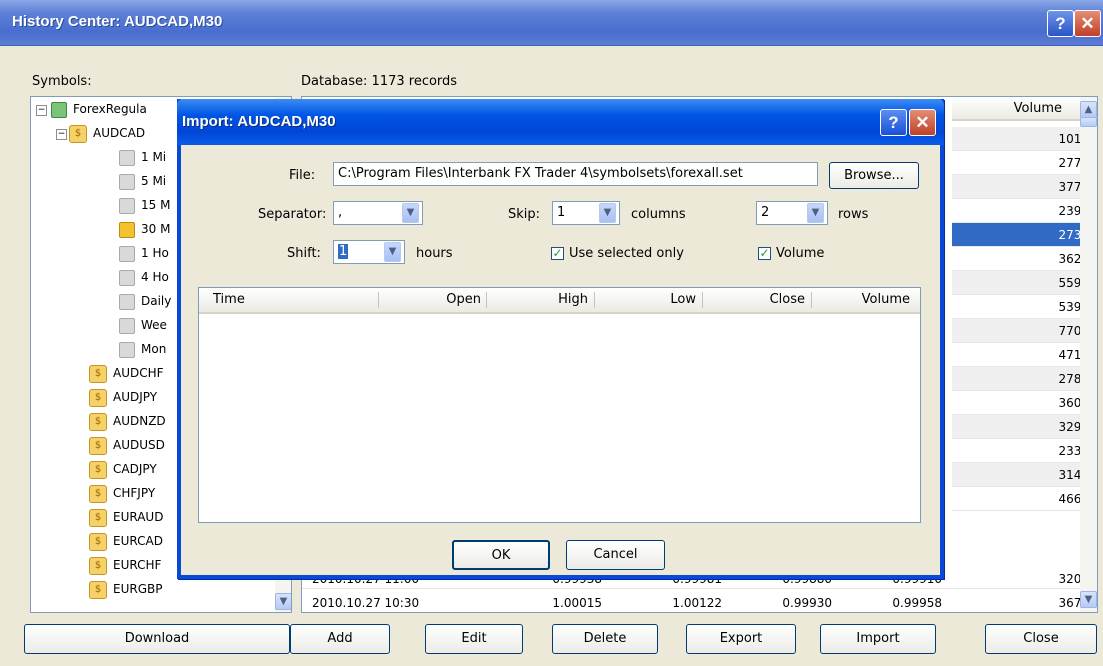 Image resolution: width=1103 pixels, height=666 pixels. I want to click on volume-cell: 7703, so click(1024, 331).